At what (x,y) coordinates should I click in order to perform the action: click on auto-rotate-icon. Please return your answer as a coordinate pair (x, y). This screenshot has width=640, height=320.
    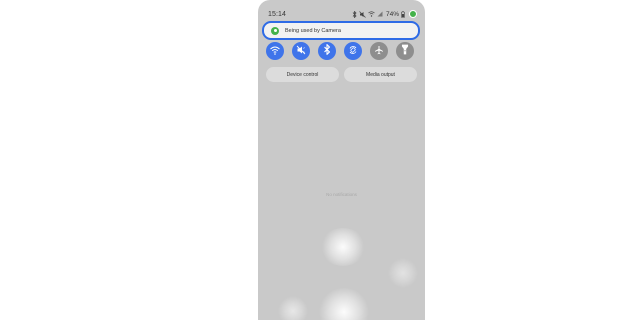
    Looking at the image, I should click on (353, 51).